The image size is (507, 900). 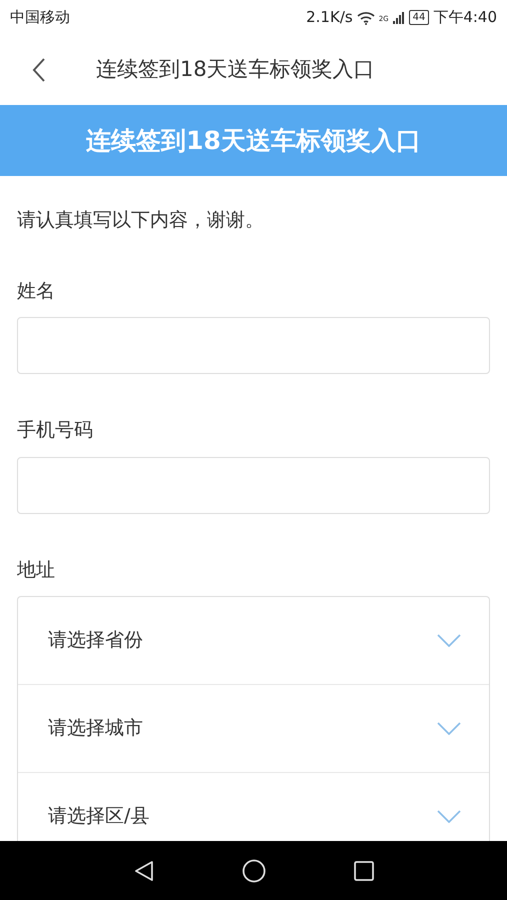 What do you see at coordinates (364, 870) in the screenshot?
I see `recent-apps-icon` at bounding box center [364, 870].